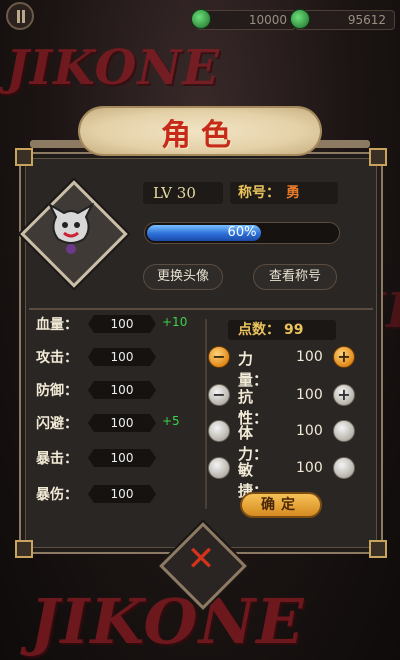 Image resolution: width=400 pixels, height=660 pixels. What do you see at coordinates (259, 193) in the screenshot?
I see `player-title-label: 称号：` at bounding box center [259, 193].